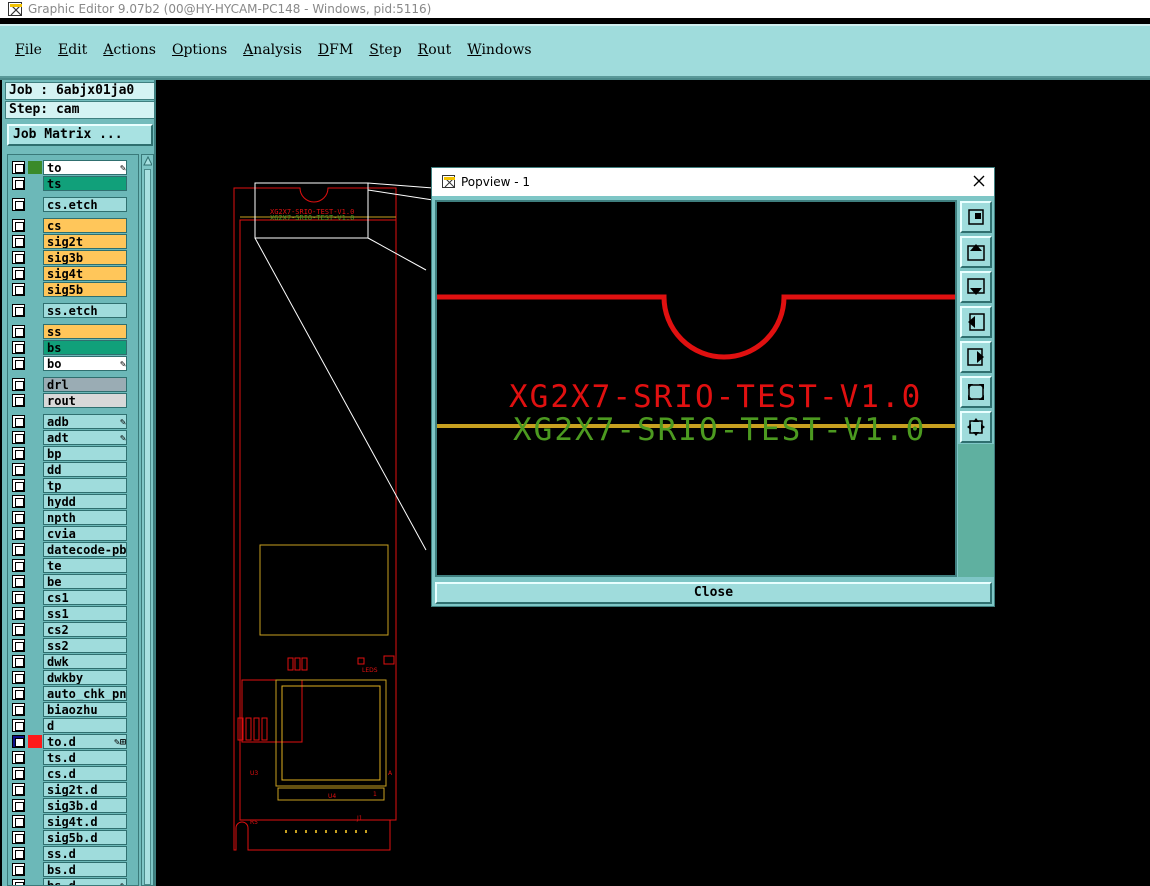  Describe the element at coordinates (85, 853) in the screenshot. I see `layer-name: ss.d` at that location.